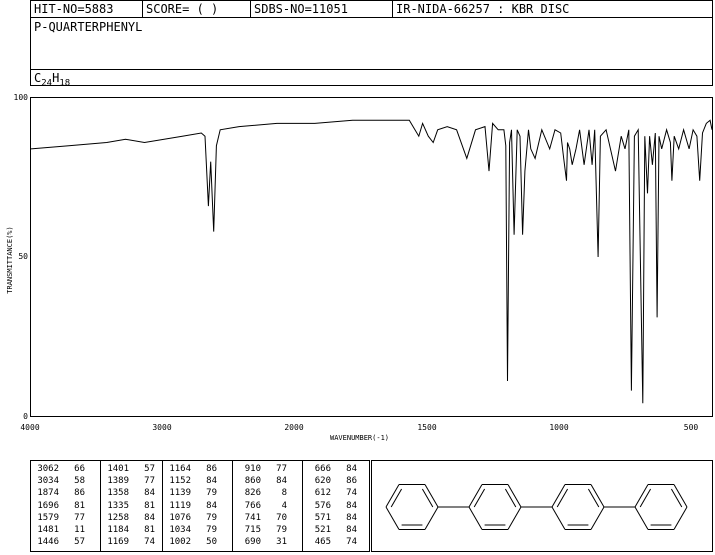  Describe the element at coordinates (65, 542) in the screenshot. I see `peak-row: 1446 57` at that location.